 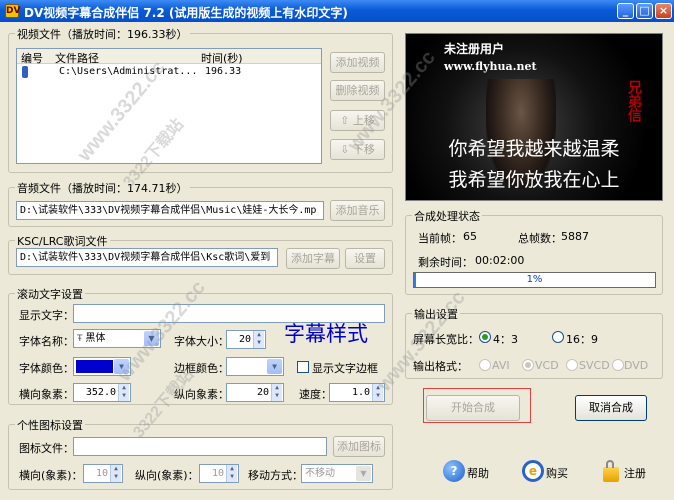 I want to click on up-arrow-icon: ⇧, so click(x=346, y=120).